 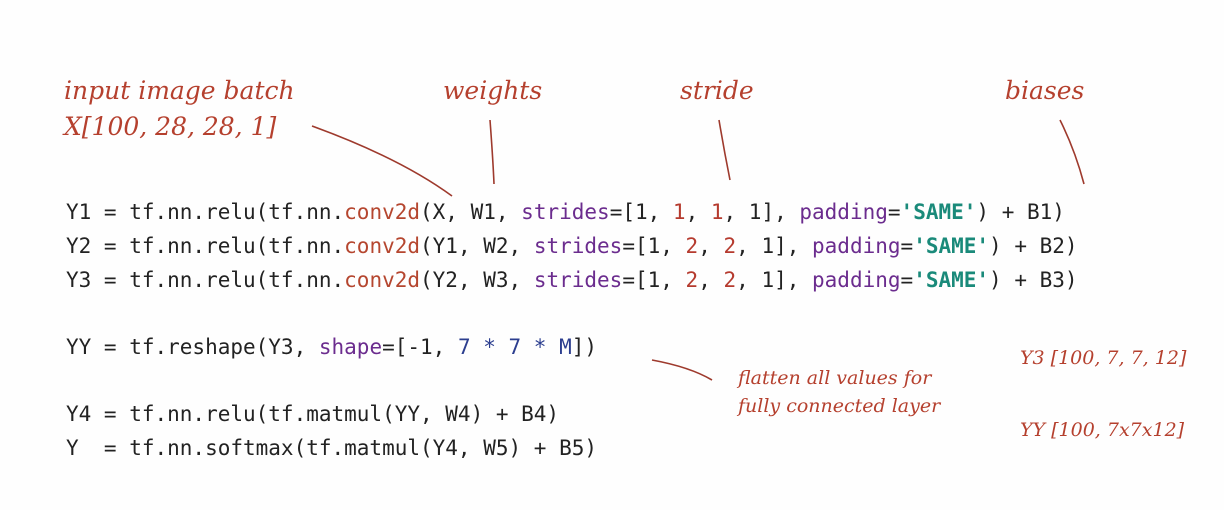 What do you see at coordinates (179, 90) in the screenshot?
I see `annotation-input-batch: input image batch` at bounding box center [179, 90].